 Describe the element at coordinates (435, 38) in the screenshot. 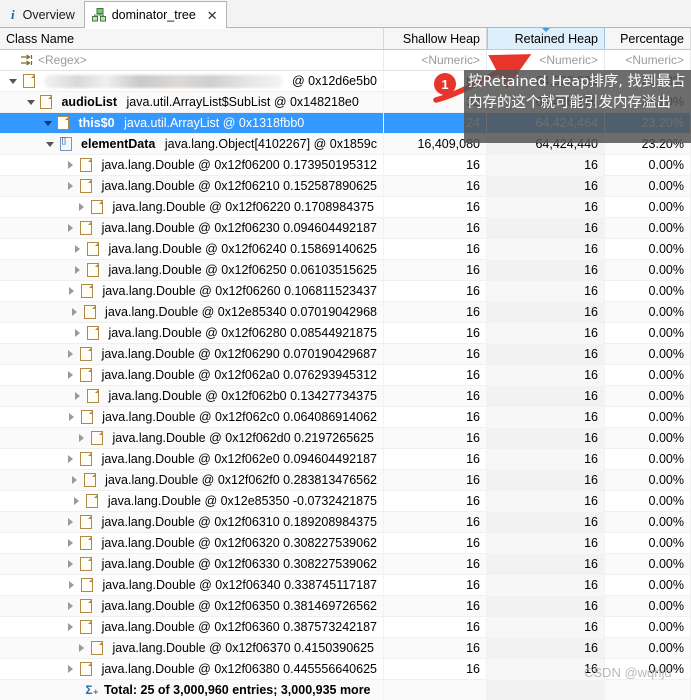

I see `column-header-shallow-heap: Shallow Heap` at that location.